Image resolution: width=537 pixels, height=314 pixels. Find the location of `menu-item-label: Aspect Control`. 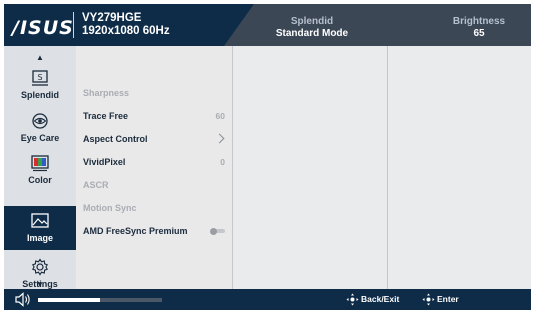

menu-item-label: Aspect Control is located at coordinates (115, 139).